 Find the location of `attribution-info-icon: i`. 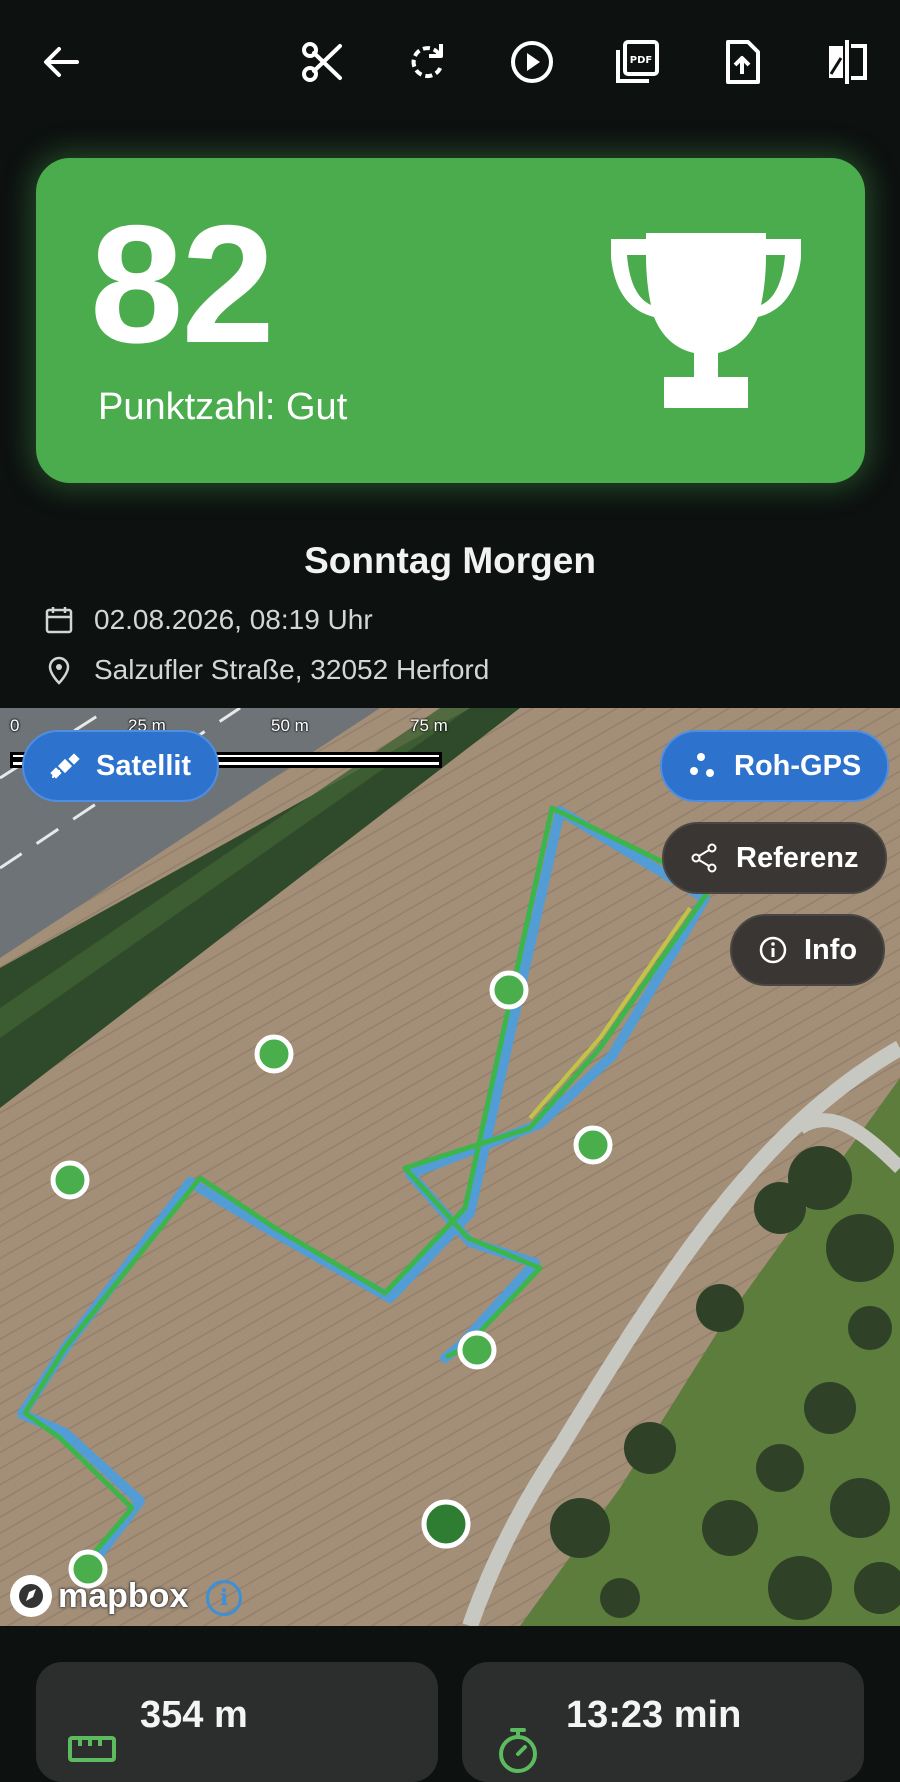

attribution-info-icon: i is located at coordinates (224, 1598).